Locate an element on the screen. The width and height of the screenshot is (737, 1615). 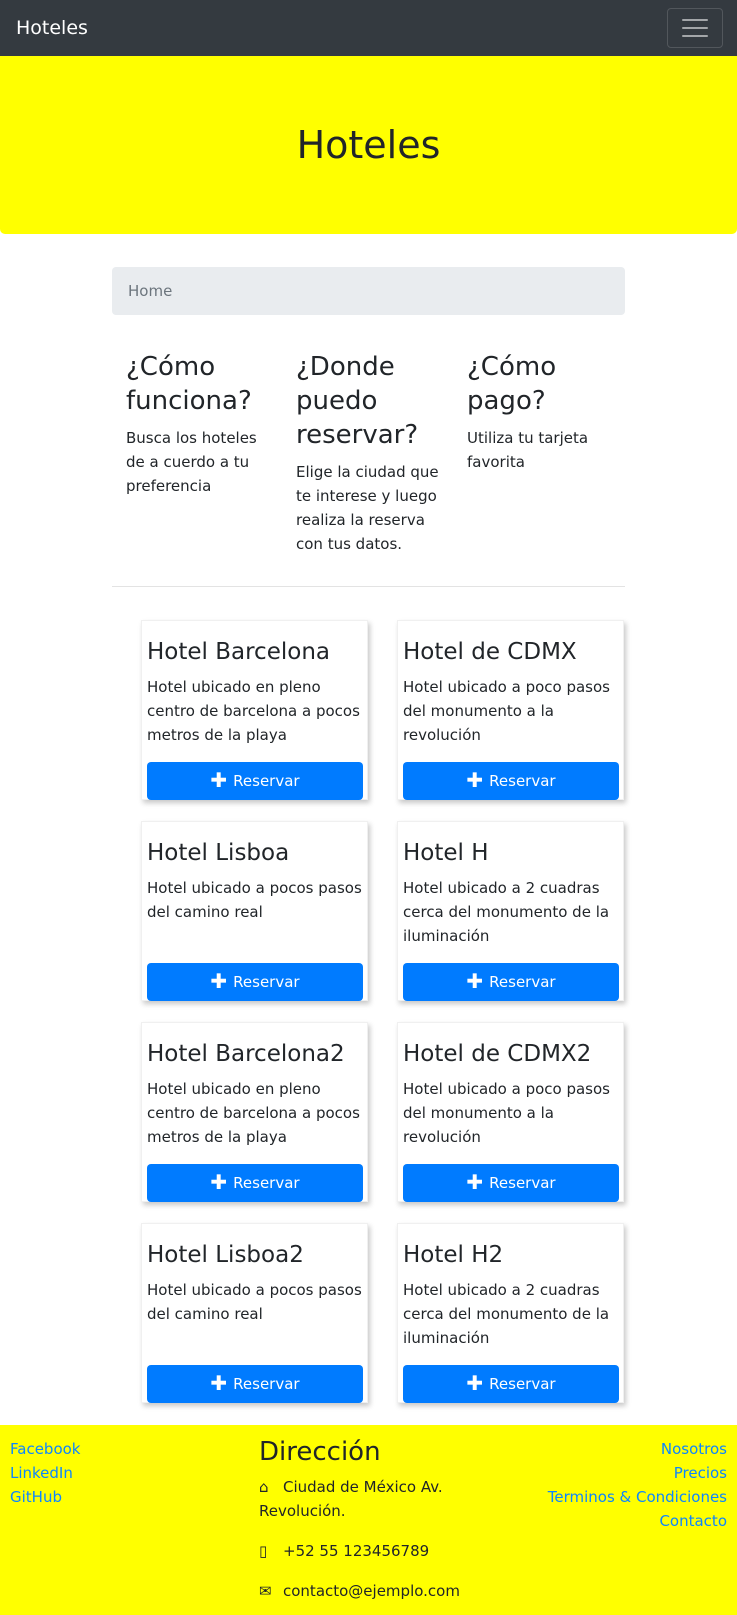
social-links: Facebook LinkedIn GitHub is located at coordinates (45, 1473).